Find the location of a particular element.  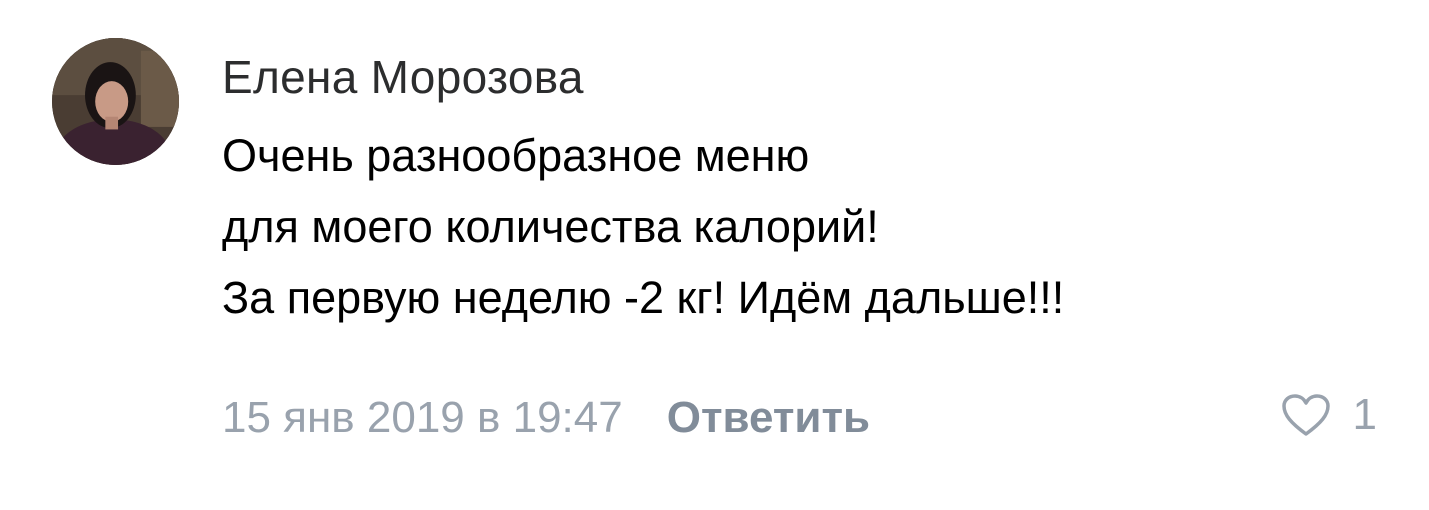

comment-text-line: За первую неделю -2 кг! Идём дальше!!! is located at coordinates (643, 297).